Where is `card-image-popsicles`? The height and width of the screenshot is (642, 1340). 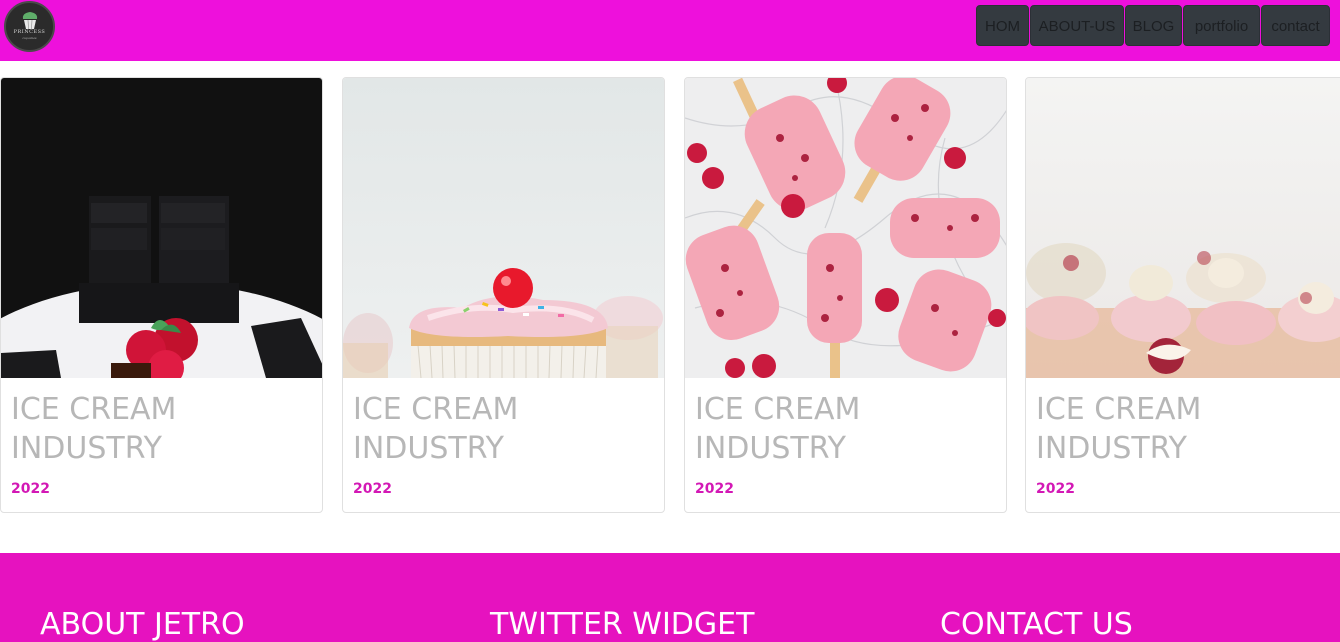 card-image-popsicles is located at coordinates (845, 228).